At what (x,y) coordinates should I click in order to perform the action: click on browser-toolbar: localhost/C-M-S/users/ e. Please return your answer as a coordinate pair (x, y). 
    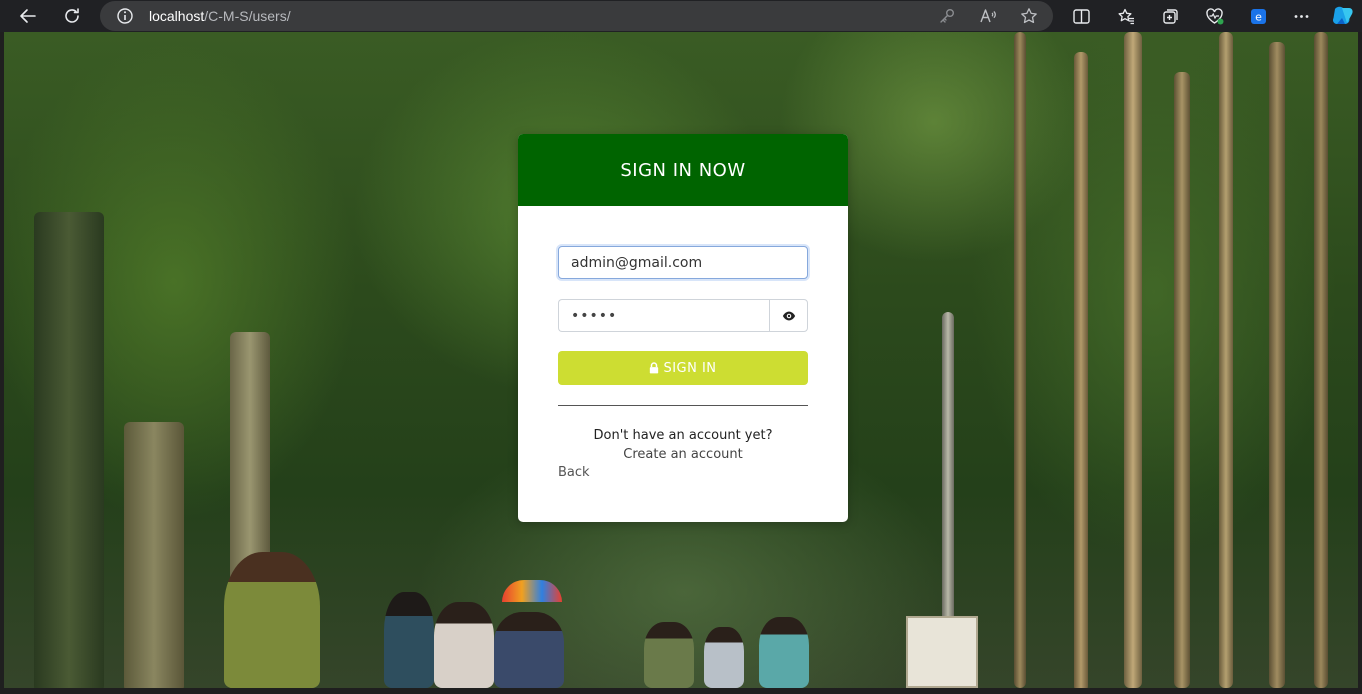
    Looking at the image, I should click on (681, 16).